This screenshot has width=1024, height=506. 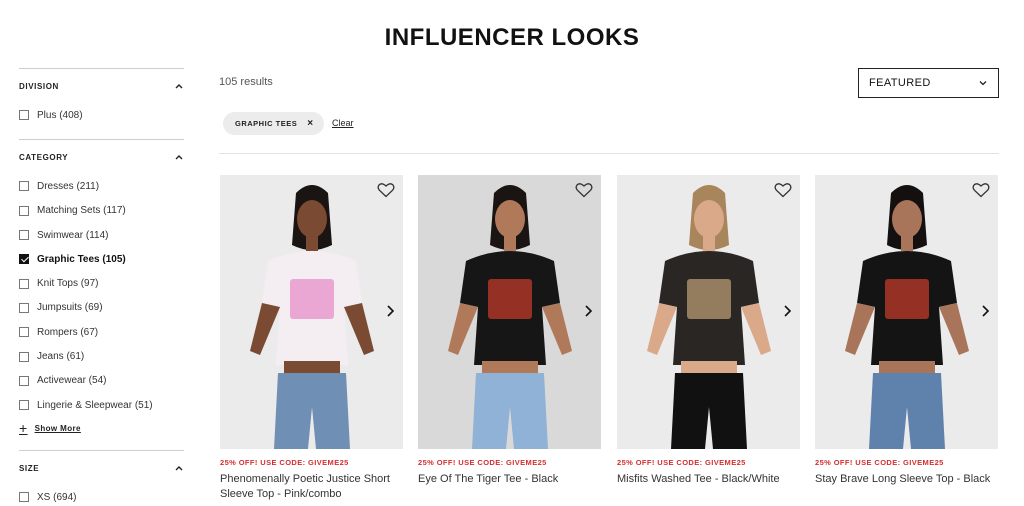 What do you see at coordinates (101, 468) in the screenshot?
I see `size-header: SIZE` at bounding box center [101, 468].